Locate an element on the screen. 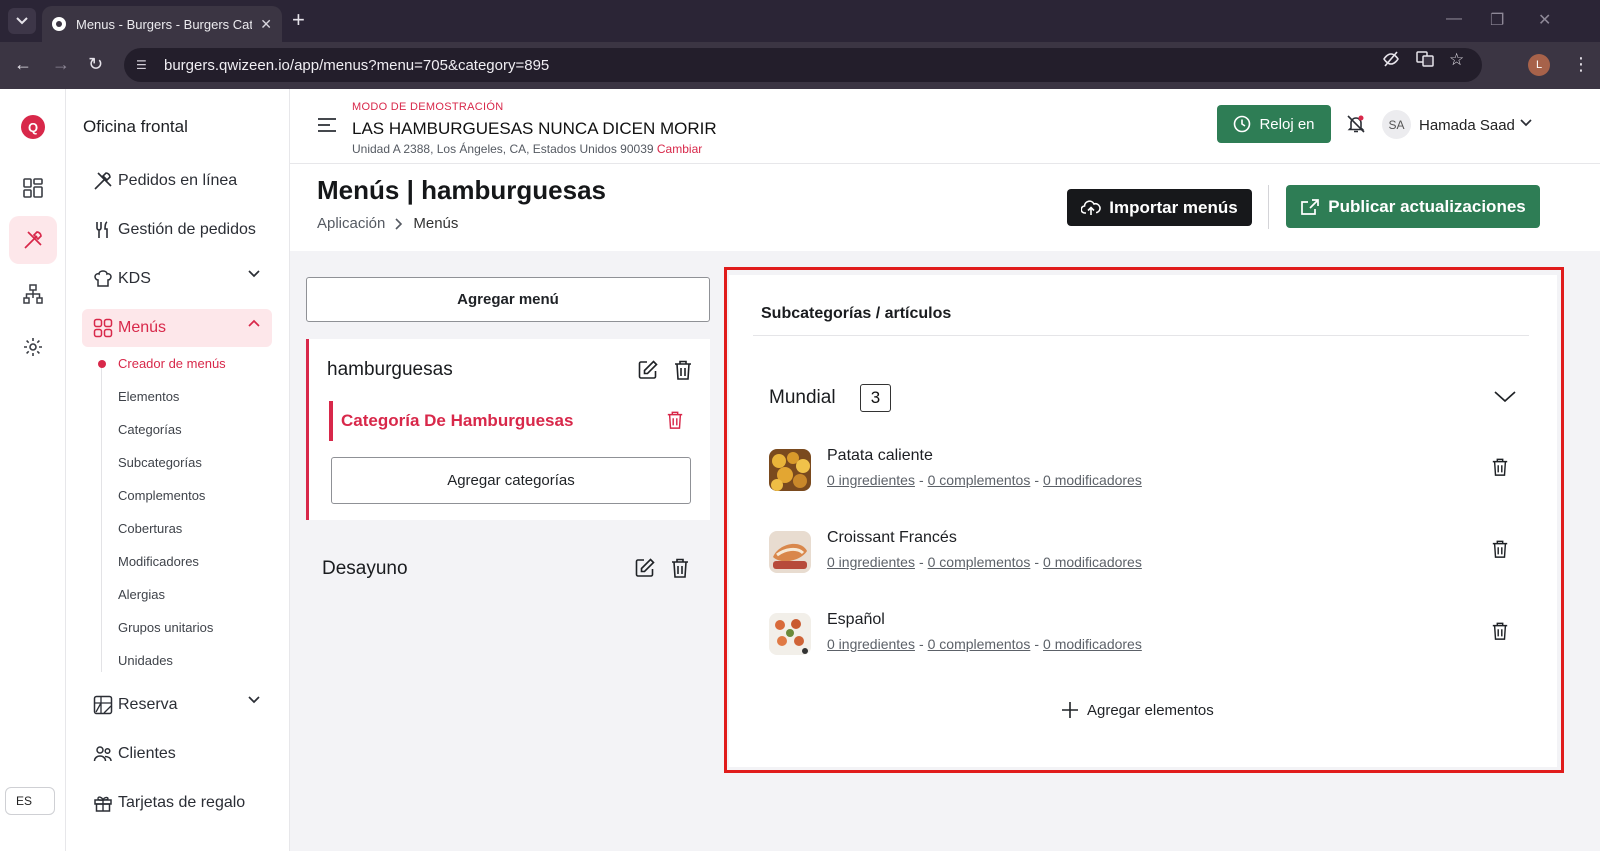 The width and height of the screenshot is (1600, 851). sub-item-units: Unidades is located at coordinates (145, 660).